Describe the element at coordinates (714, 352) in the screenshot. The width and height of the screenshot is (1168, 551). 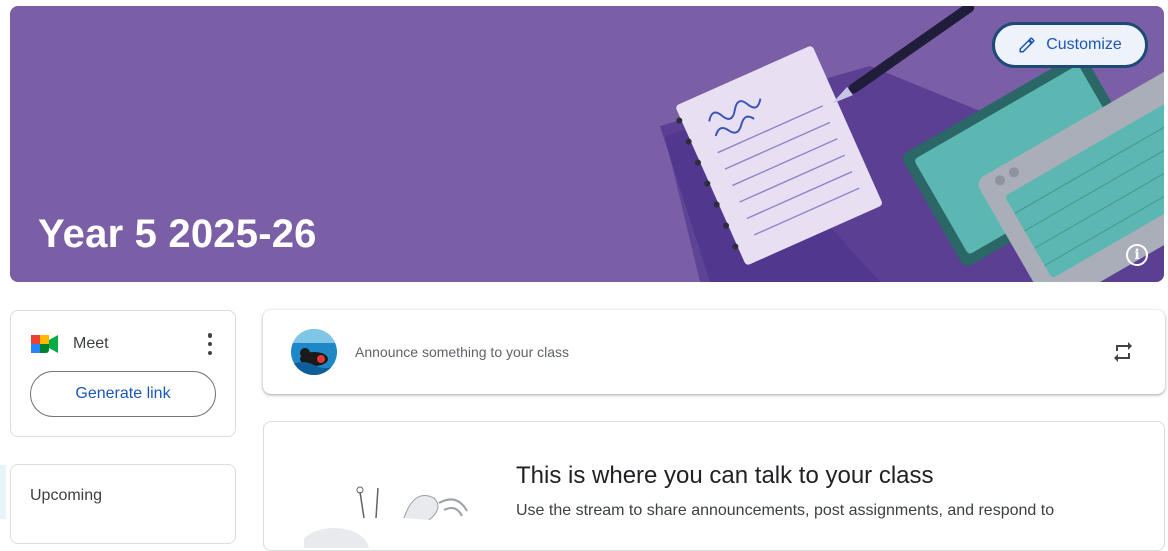
I see `announce-box: Announce something to your class` at that location.